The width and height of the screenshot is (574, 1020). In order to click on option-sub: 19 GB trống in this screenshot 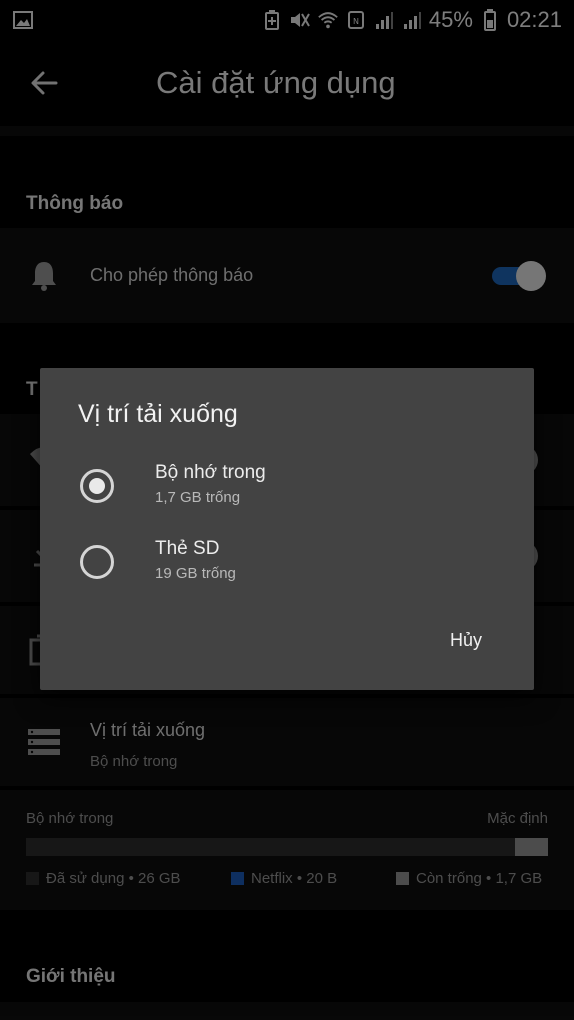, I will do `click(195, 573)`.